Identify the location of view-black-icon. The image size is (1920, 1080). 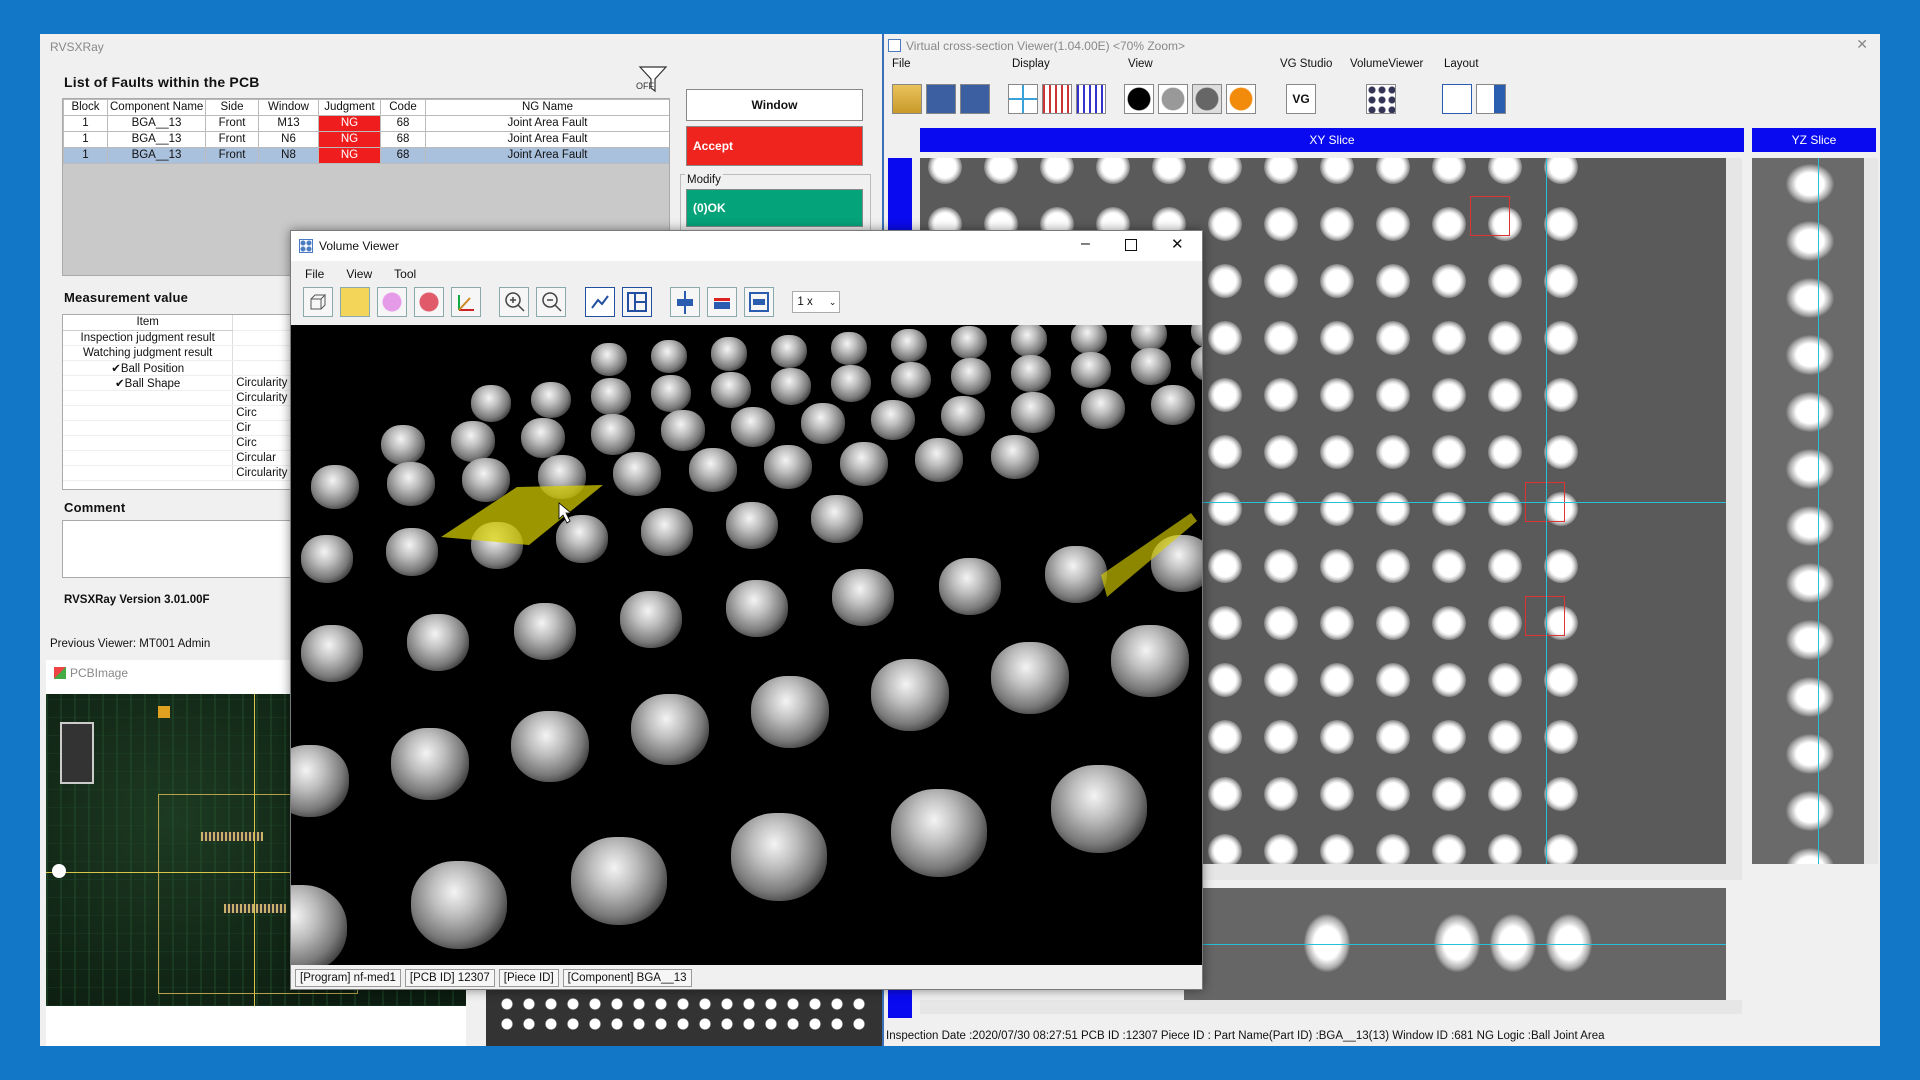
(1139, 99).